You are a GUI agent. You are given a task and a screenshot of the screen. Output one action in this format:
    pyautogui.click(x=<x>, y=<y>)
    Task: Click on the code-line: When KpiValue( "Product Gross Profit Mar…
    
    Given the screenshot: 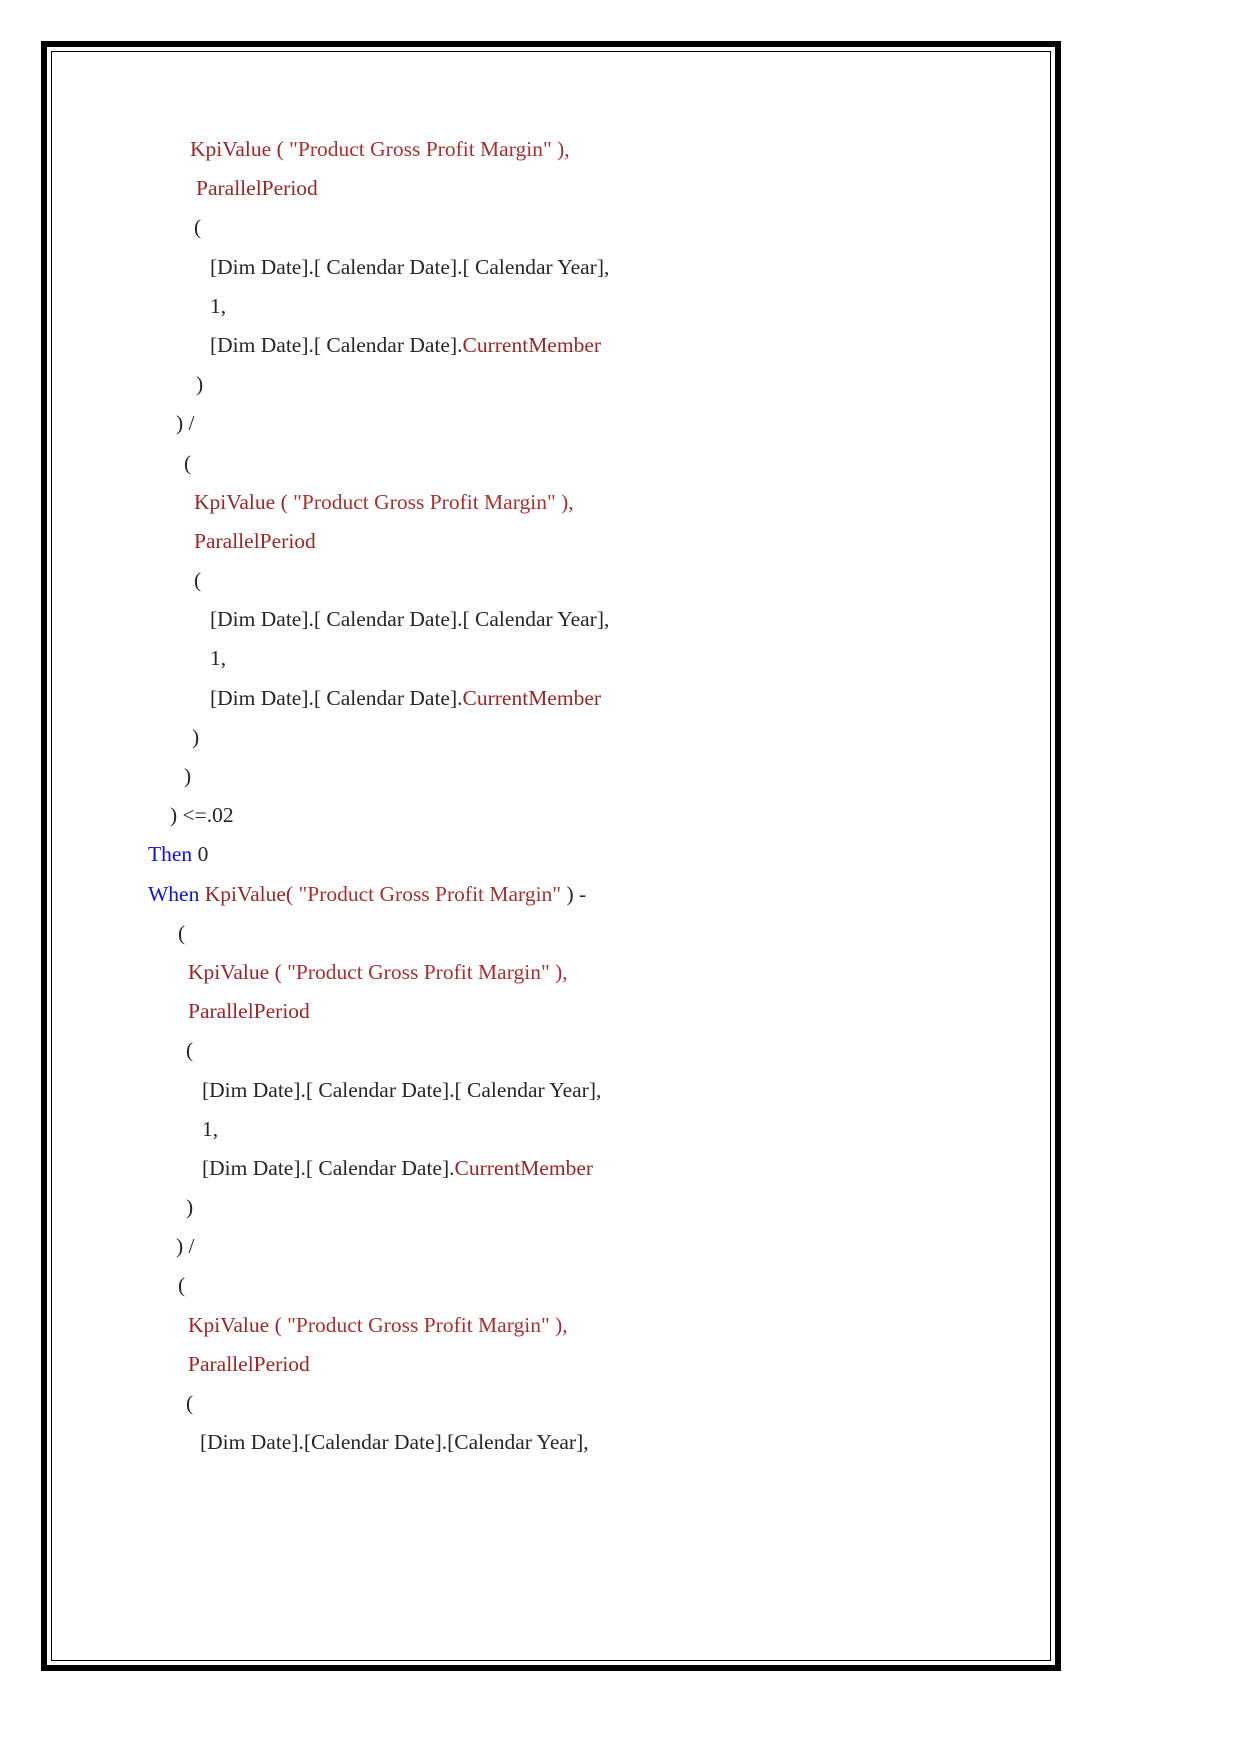 What is the action you would take?
    pyautogui.click(x=594, y=894)
    